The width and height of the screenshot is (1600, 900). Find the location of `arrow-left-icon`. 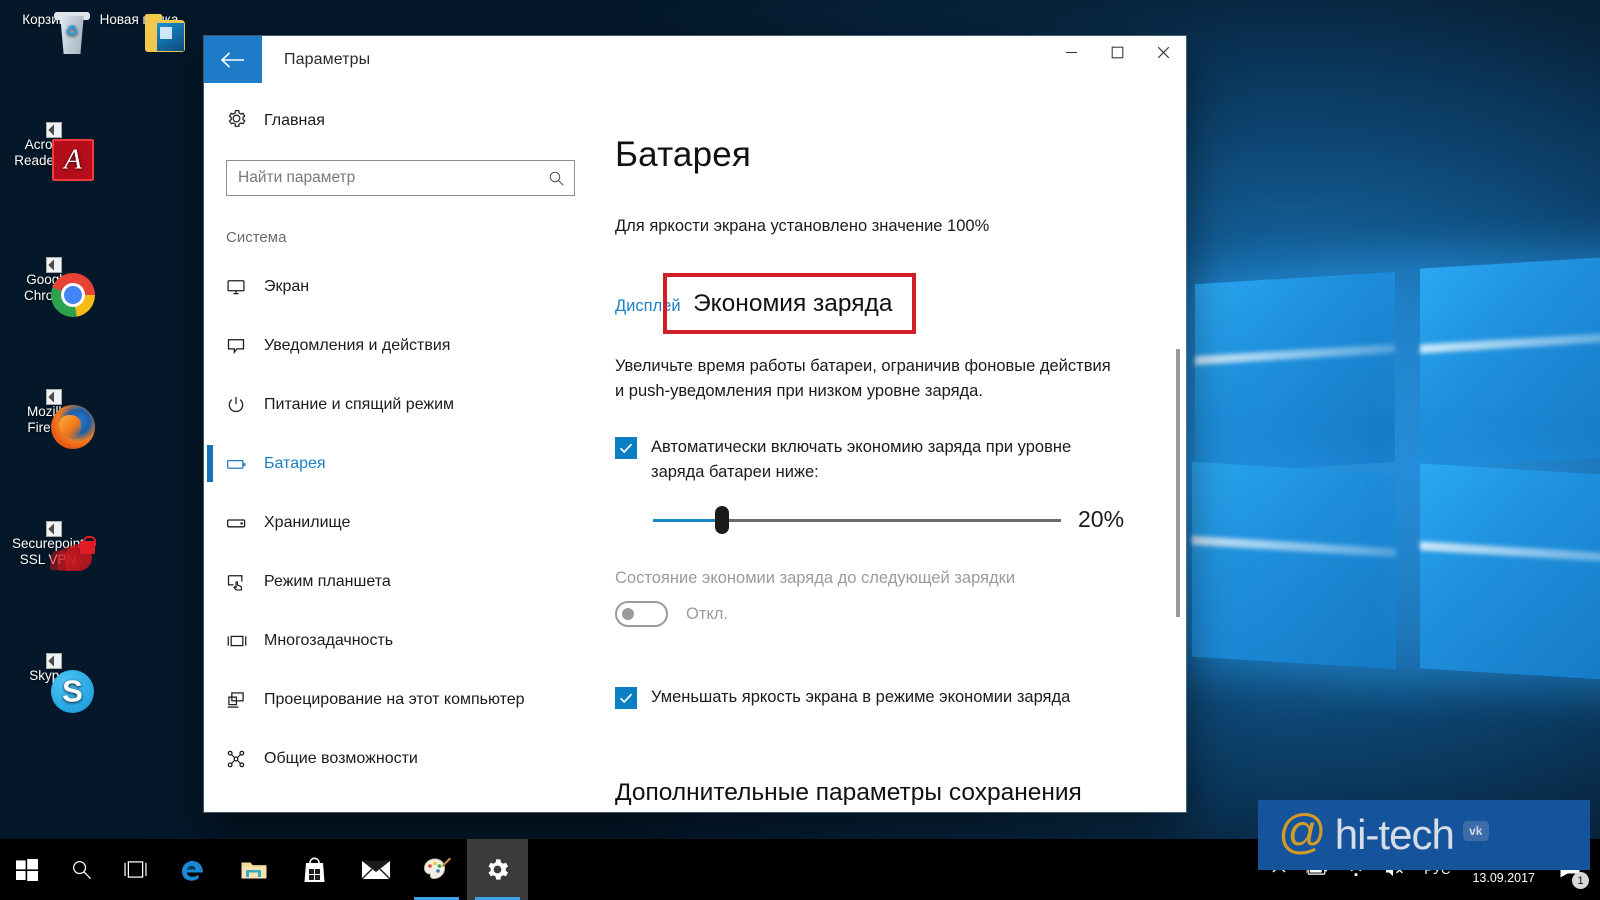

arrow-left-icon is located at coordinates (232, 59).